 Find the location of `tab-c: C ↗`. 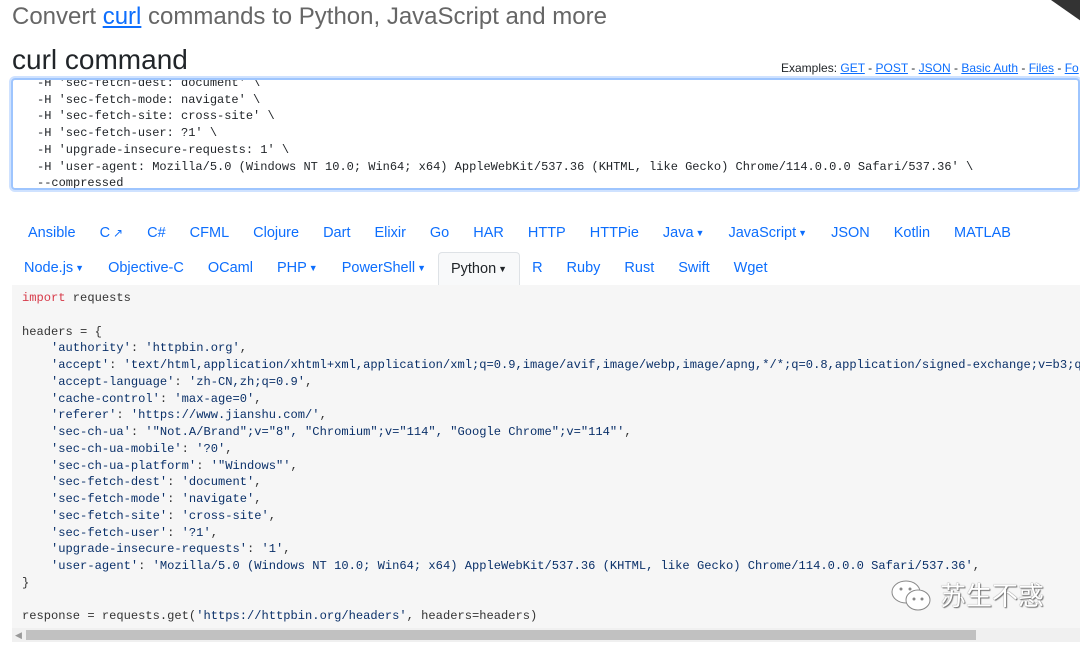

tab-c: C ↗ is located at coordinates (112, 233).